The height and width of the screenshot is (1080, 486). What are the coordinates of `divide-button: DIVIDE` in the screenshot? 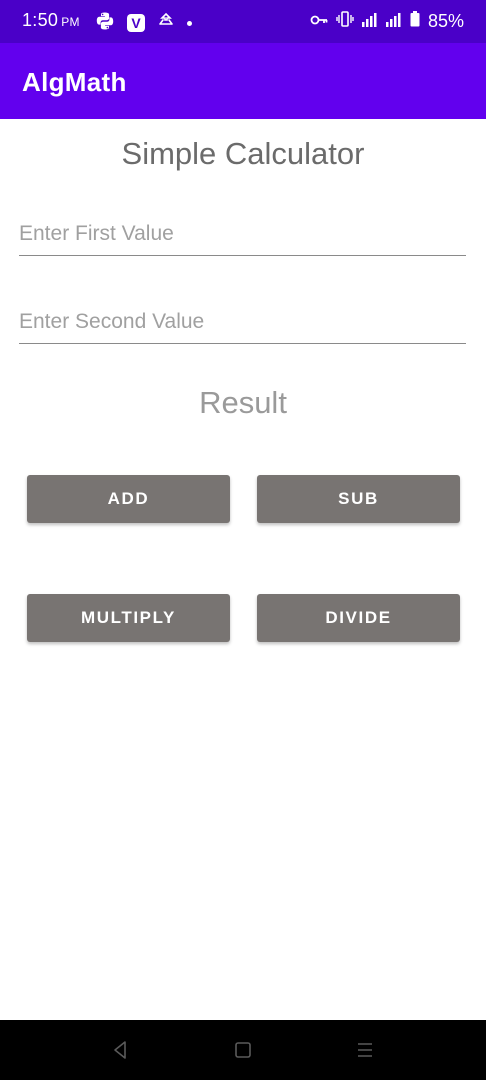 It's located at (358, 618).